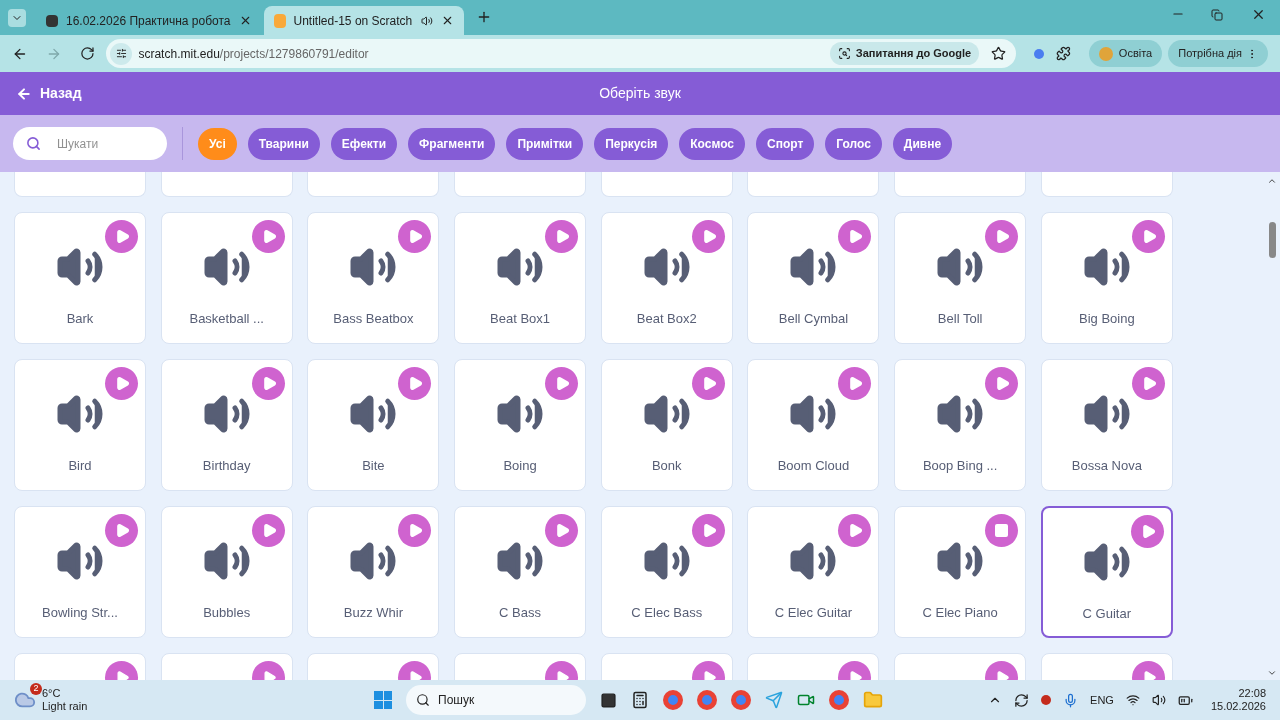 The height and width of the screenshot is (720, 1280). What do you see at coordinates (1106, 425) in the screenshot?
I see `sound-tile: Bossa Nova` at bounding box center [1106, 425].